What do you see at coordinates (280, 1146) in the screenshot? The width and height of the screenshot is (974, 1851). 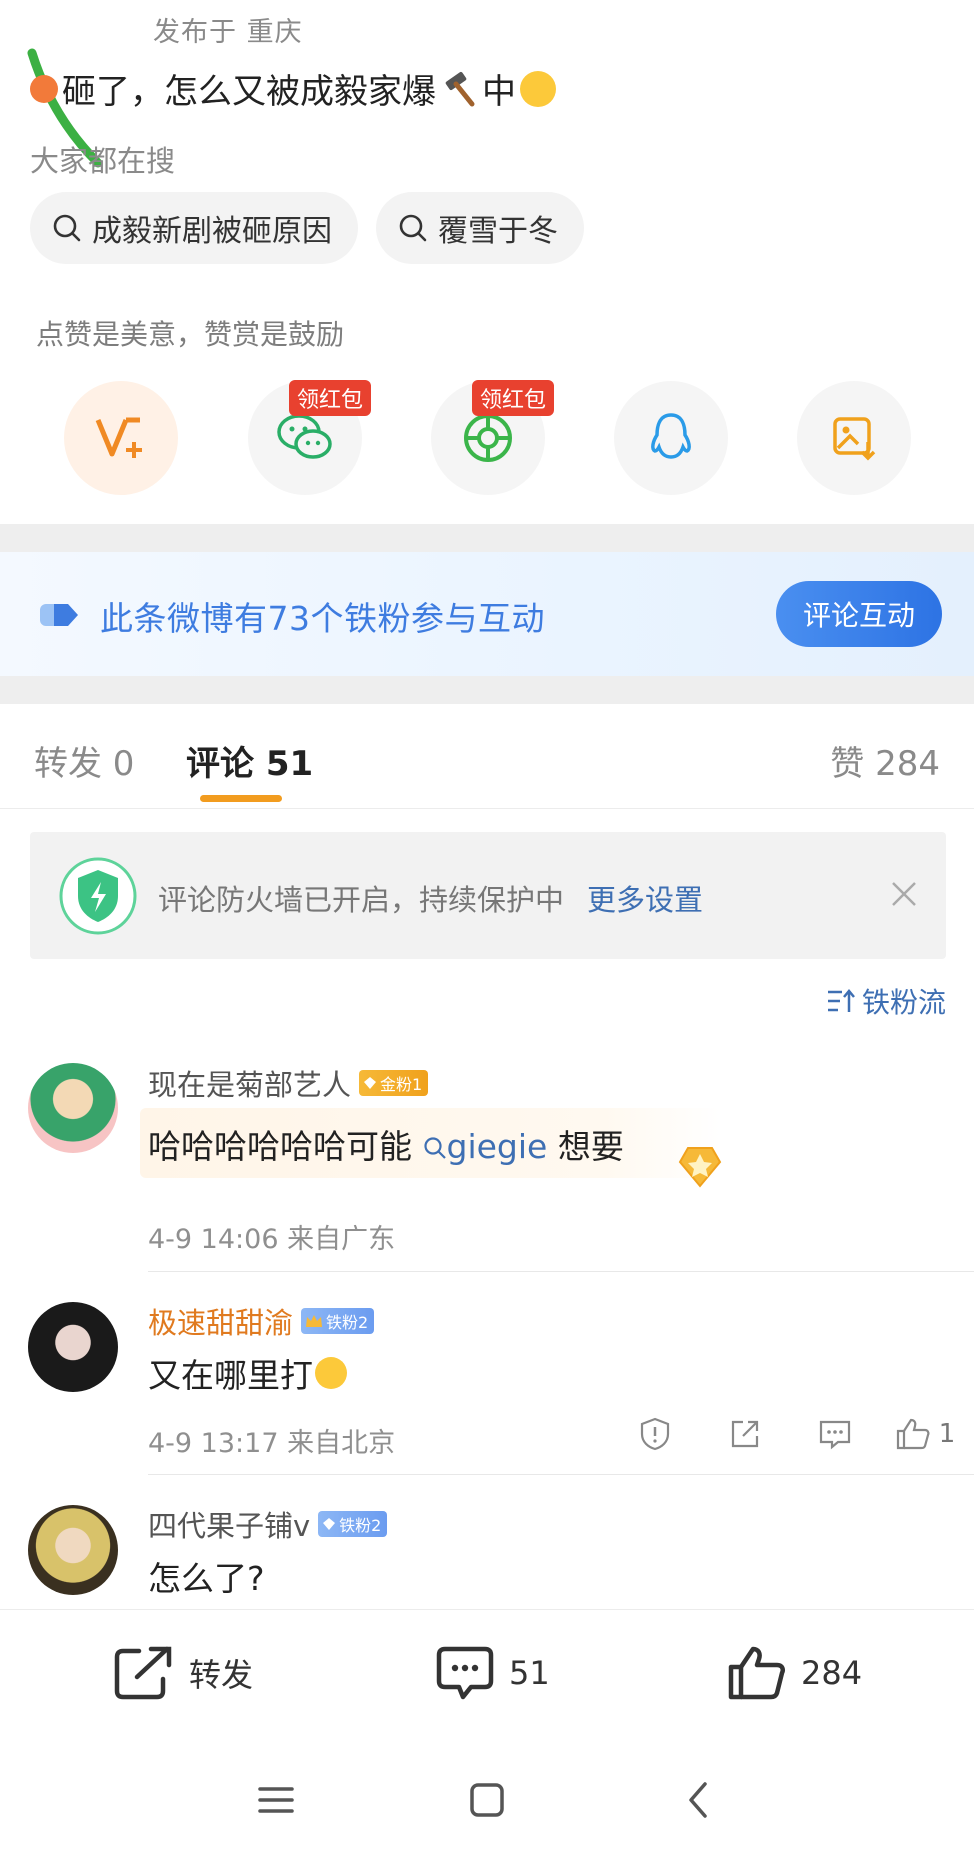 I see `comment-text: 哈哈哈哈哈哈可能` at bounding box center [280, 1146].